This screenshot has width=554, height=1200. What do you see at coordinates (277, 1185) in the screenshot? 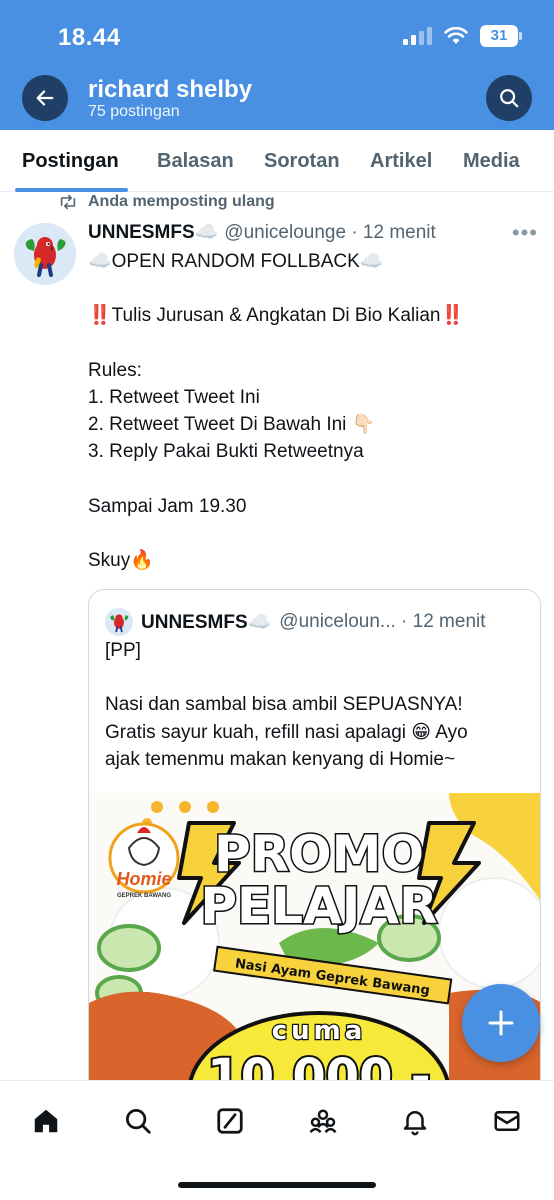
I see `home-indicator` at bounding box center [277, 1185].